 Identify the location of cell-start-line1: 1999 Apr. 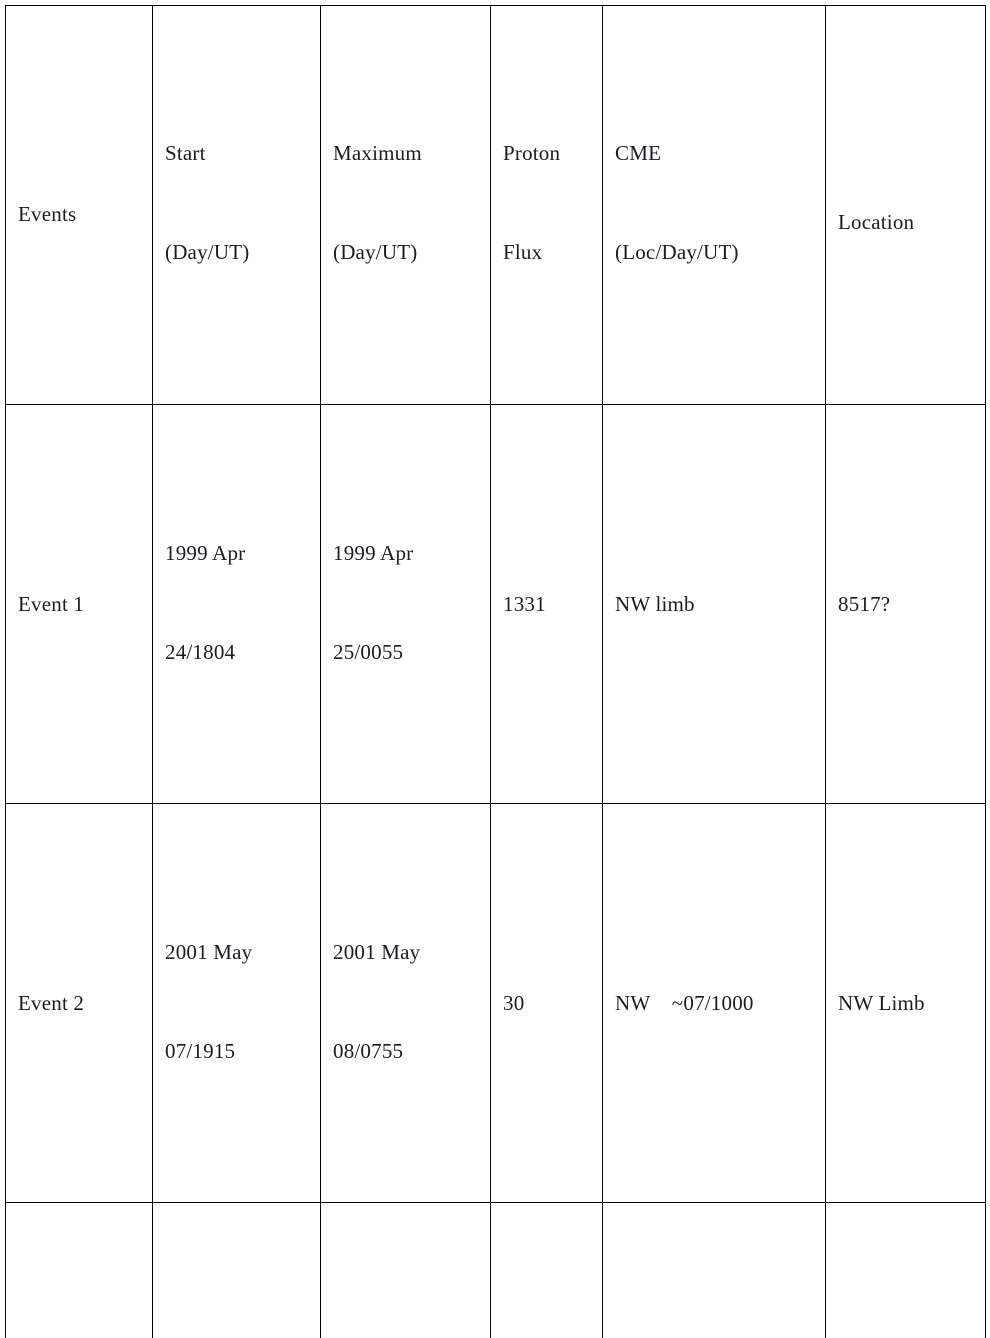
(205, 552).